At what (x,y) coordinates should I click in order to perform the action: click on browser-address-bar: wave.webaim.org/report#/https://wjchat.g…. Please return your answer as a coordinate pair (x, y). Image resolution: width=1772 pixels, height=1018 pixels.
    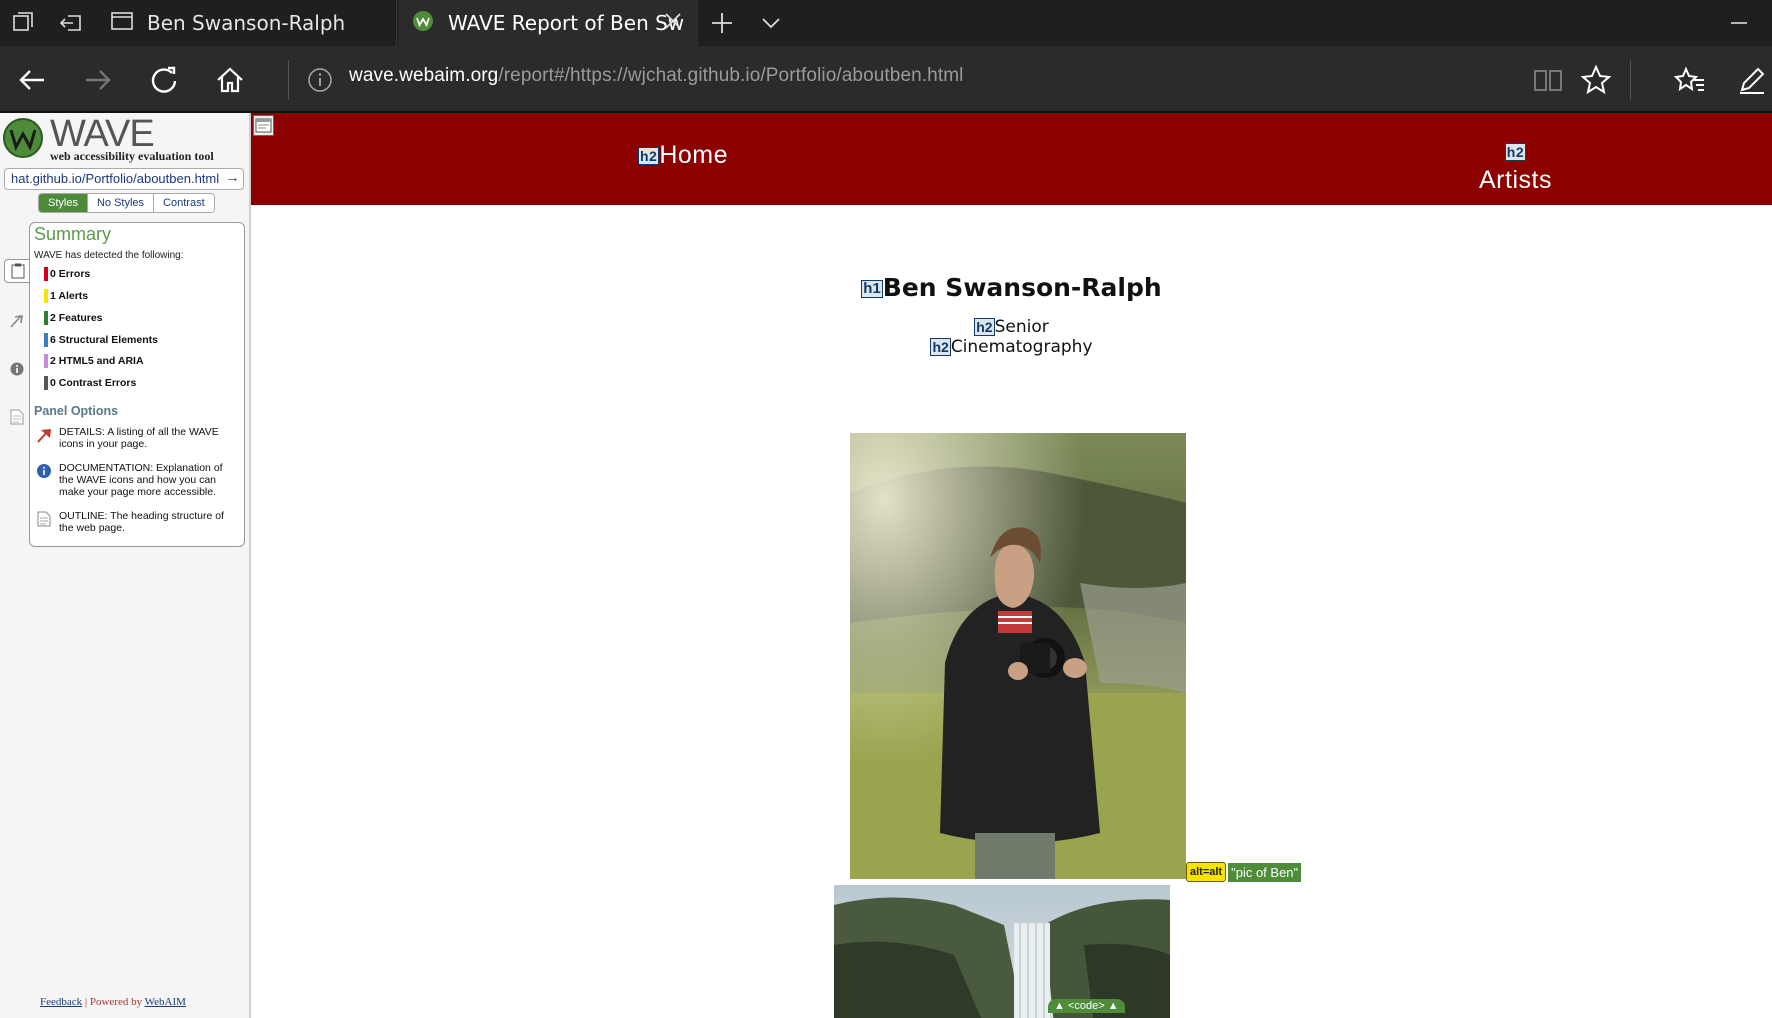
    Looking at the image, I should click on (886, 79).